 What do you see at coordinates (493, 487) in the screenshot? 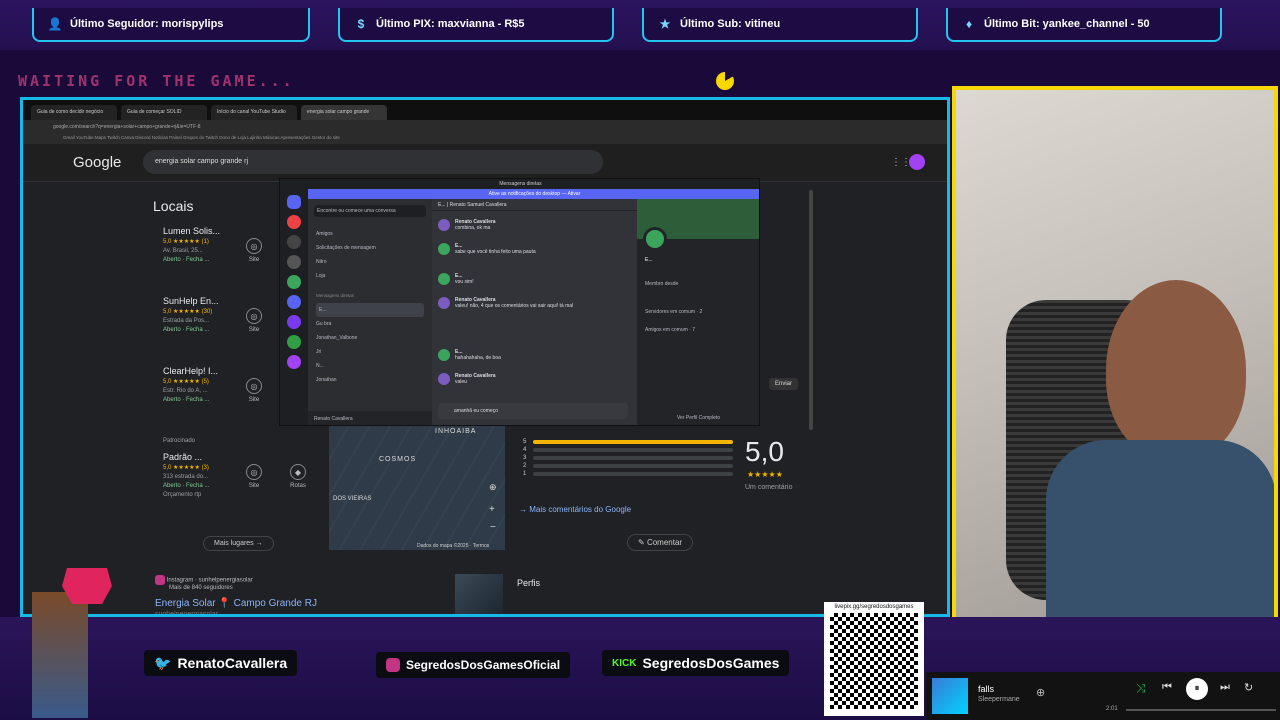
I see `locate-icon: ⊕` at bounding box center [493, 487].